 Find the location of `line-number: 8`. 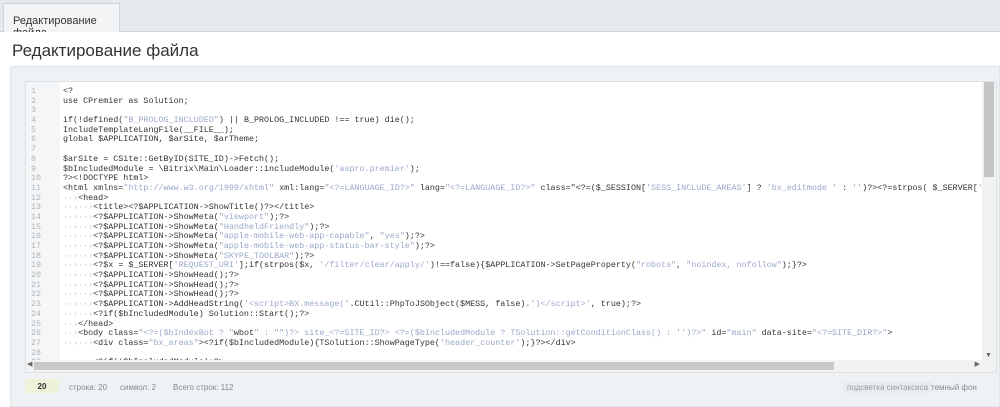

line-number: 8 is located at coordinates (34, 159).